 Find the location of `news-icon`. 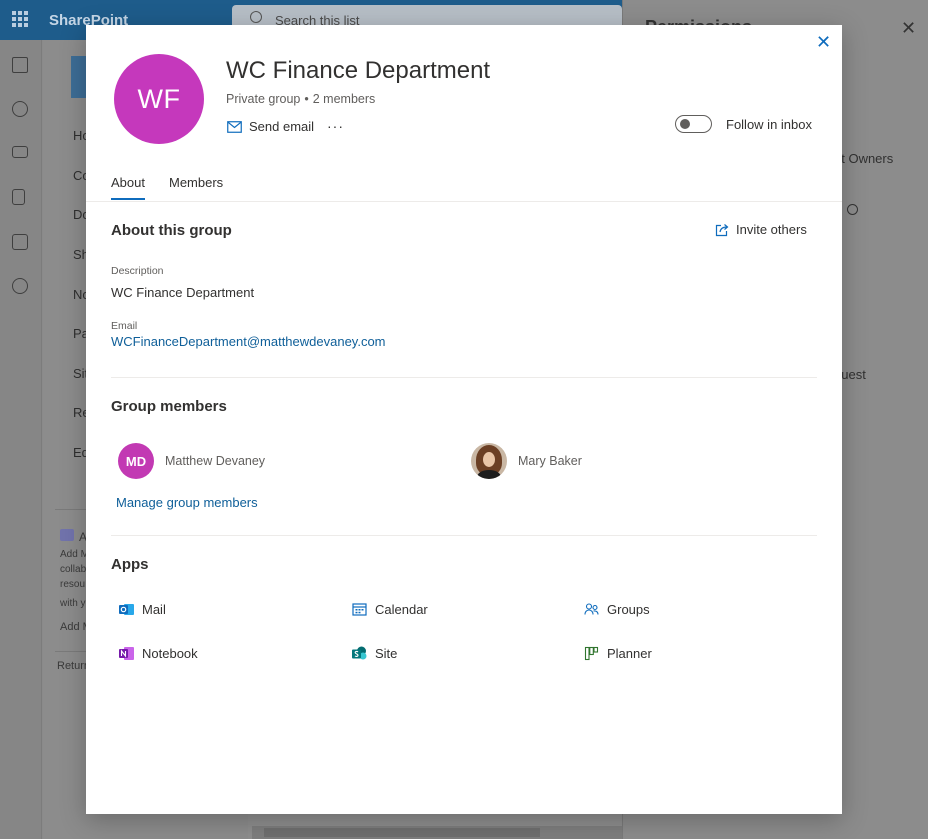

news-icon is located at coordinates (20, 152).